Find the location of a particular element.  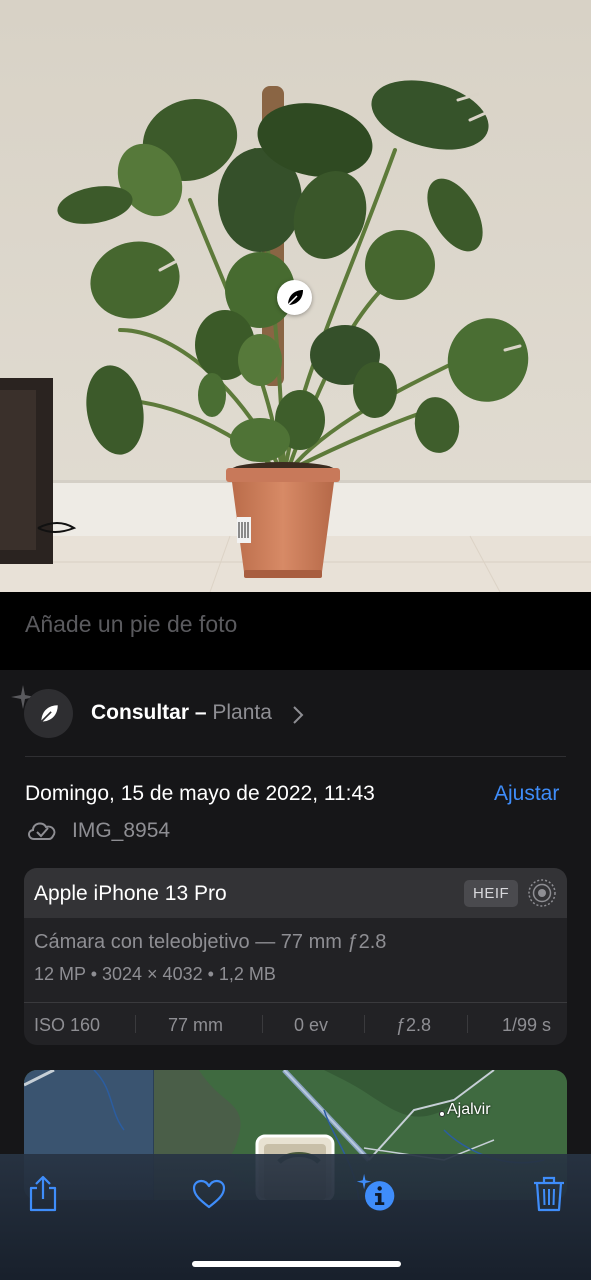

chevron-right-icon is located at coordinates (298, 715).